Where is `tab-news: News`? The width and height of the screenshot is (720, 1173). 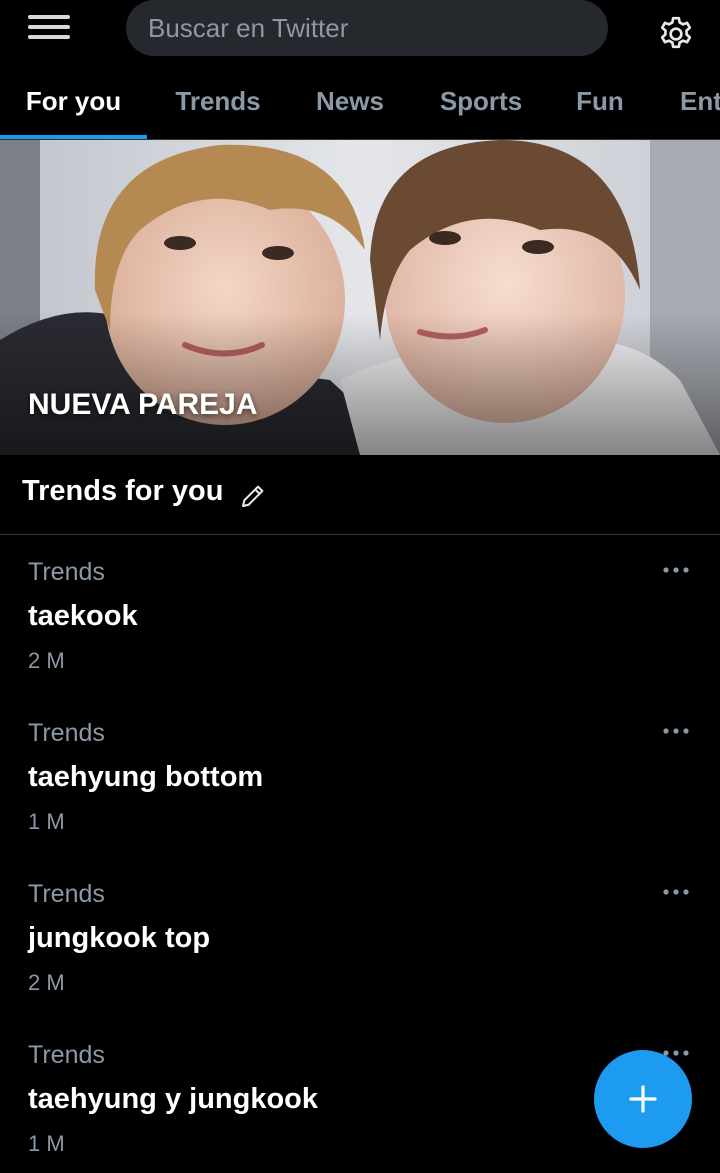 tab-news: News is located at coordinates (350, 100).